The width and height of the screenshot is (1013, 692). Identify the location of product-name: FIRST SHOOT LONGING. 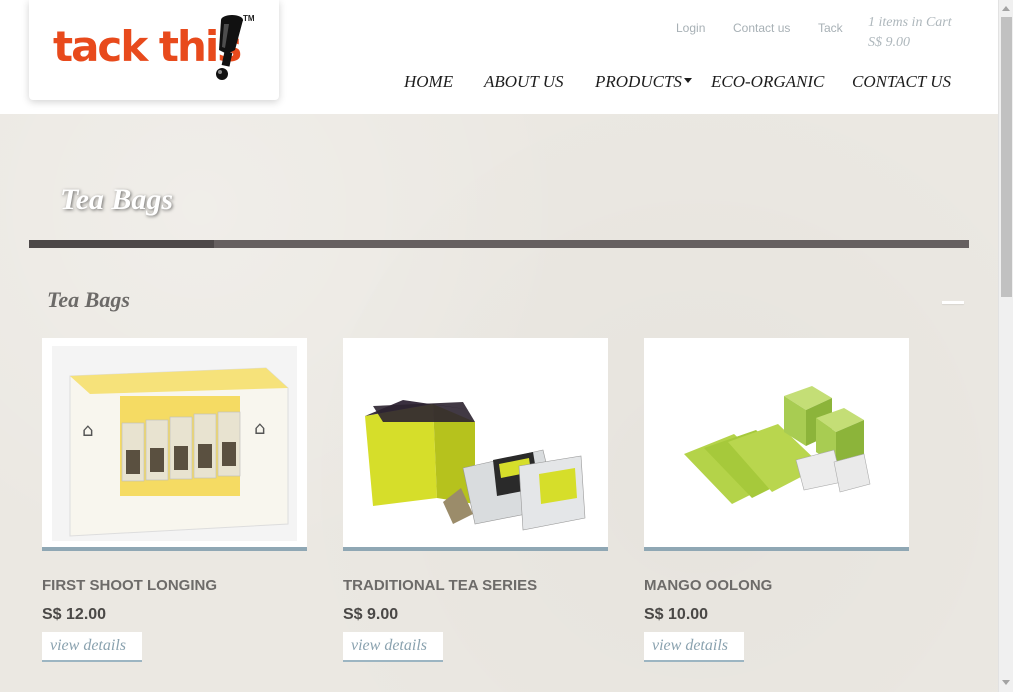
(129, 585).